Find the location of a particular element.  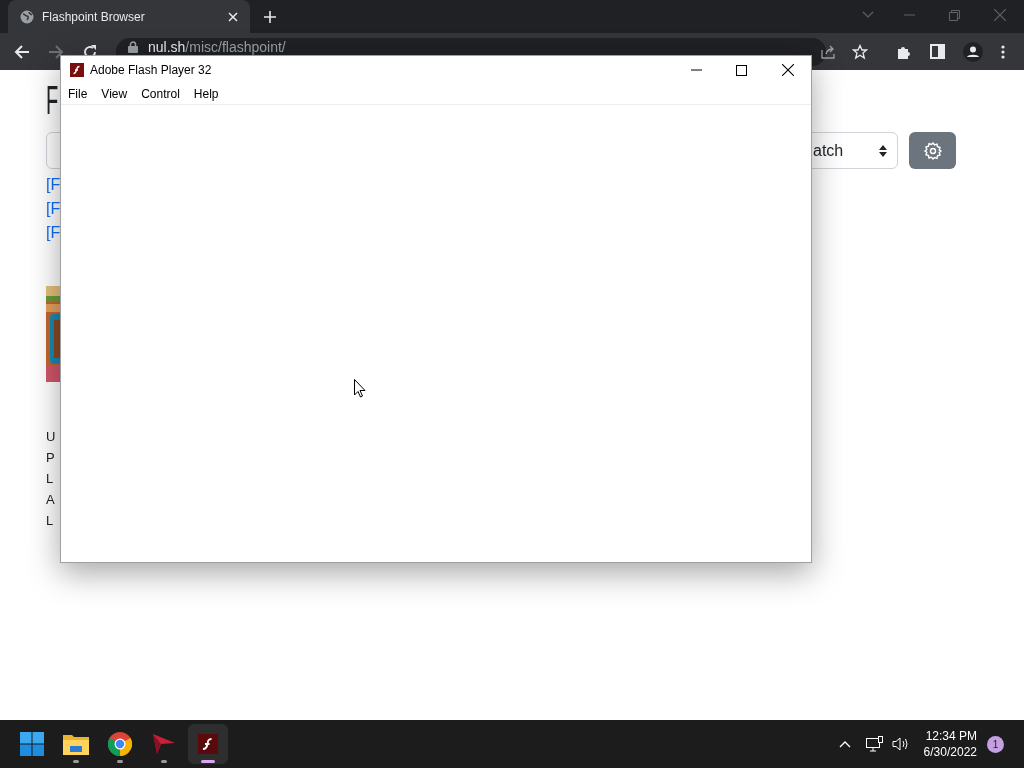

share-icon is located at coordinates (828, 51).